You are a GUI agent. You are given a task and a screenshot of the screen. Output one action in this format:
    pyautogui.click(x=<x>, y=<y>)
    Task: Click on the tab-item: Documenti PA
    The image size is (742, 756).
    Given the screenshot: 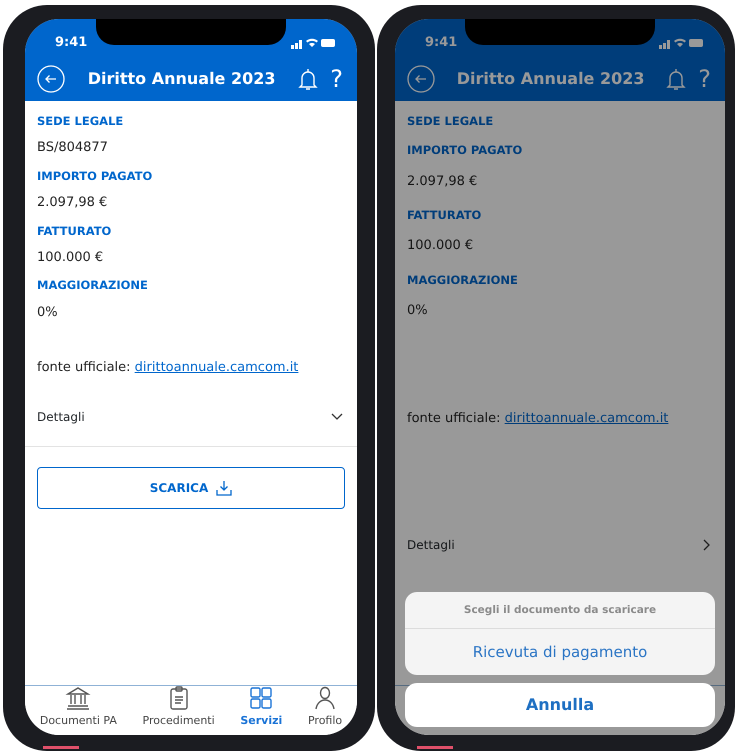 What is the action you would take?
    pyautogui.click(x=78, y=706)
    